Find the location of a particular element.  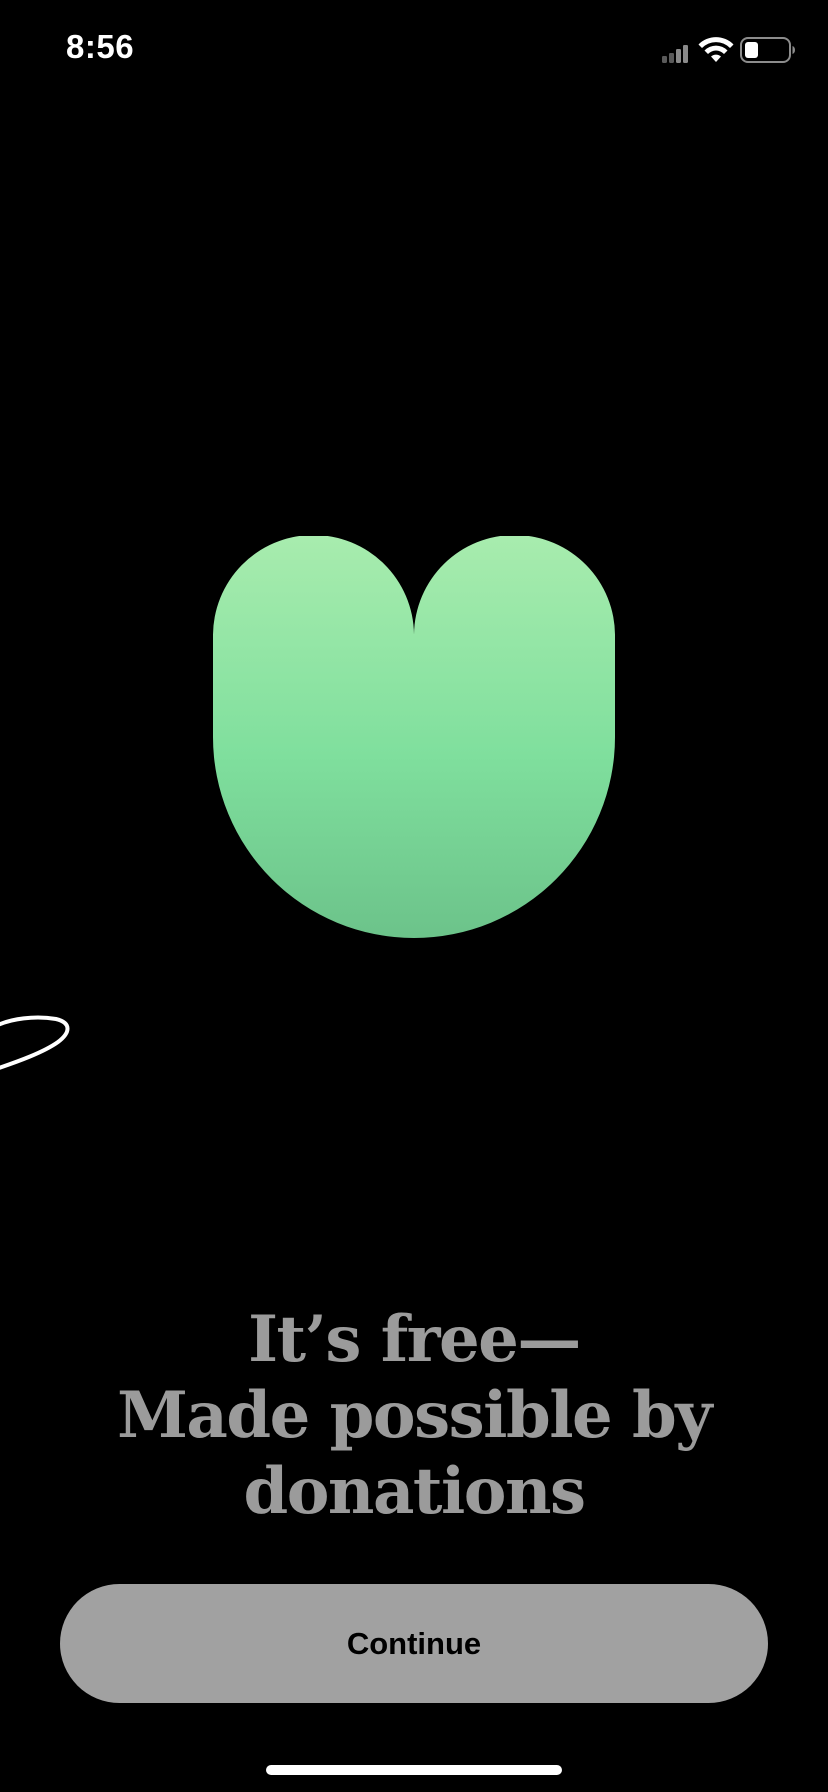

continue-button: Continue is located at coordinates (414, 1643).